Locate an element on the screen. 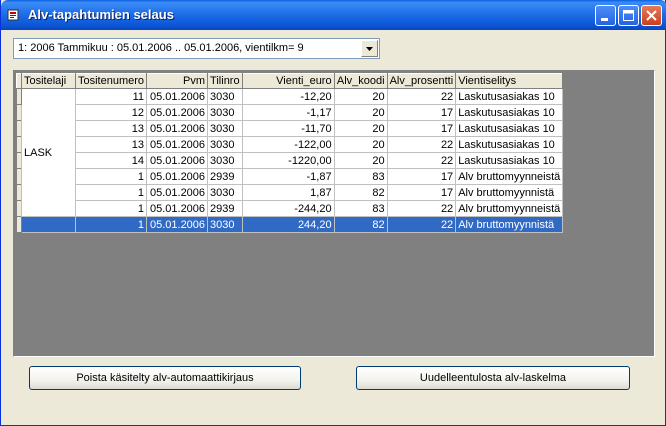 This screenshot has width=666, height=426. cell-vienti-euro: -1220,00 is located at coordinates (288, 160).